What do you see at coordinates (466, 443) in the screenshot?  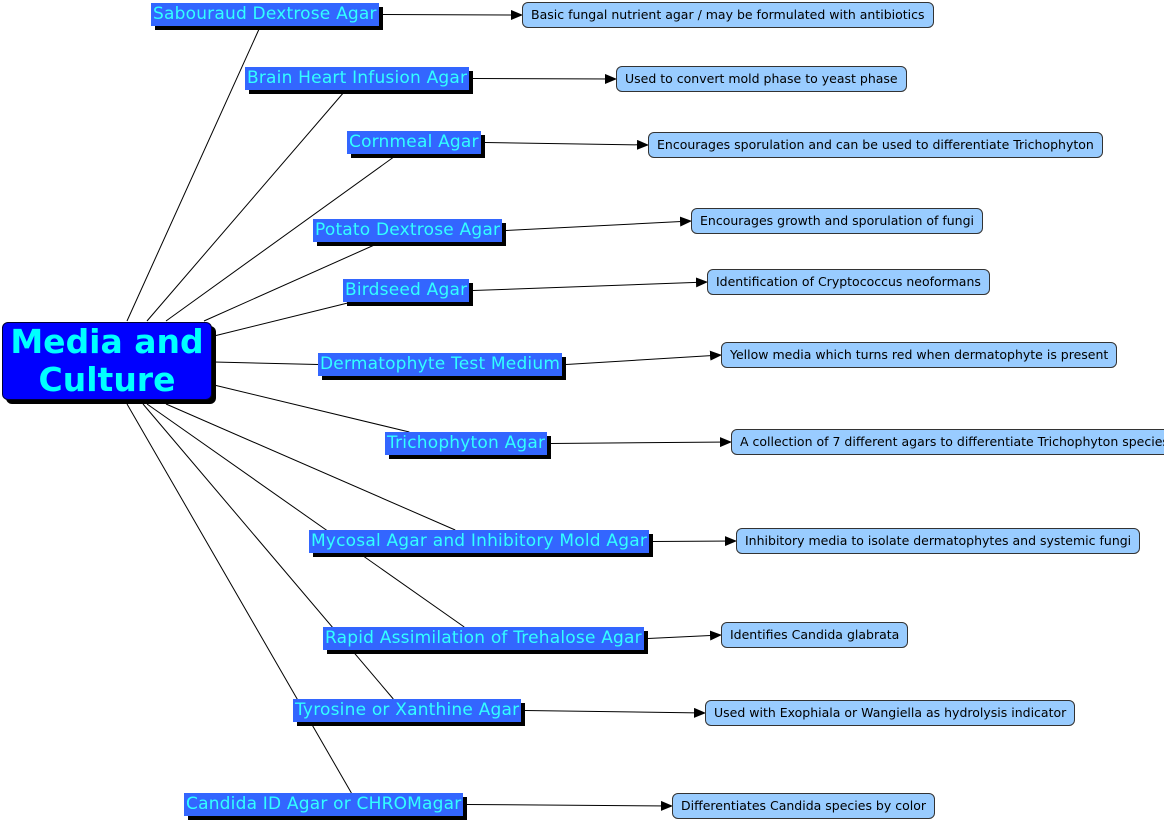 I see `agar-node-trichophyton: Trichophyton Agar` at bounding box center [466, 443].